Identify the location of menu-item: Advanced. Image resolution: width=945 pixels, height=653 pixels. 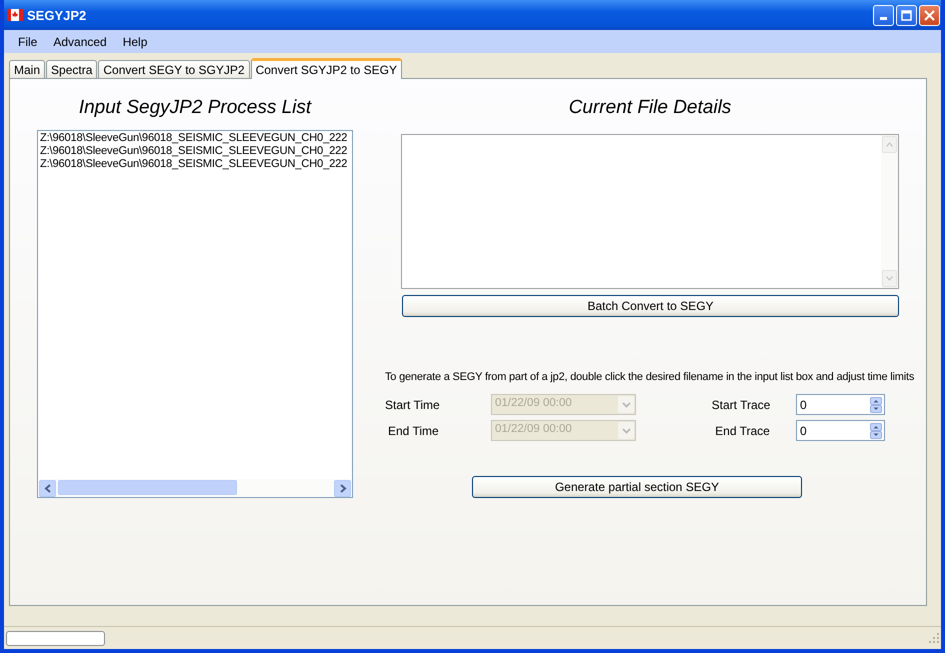
(80, 41).